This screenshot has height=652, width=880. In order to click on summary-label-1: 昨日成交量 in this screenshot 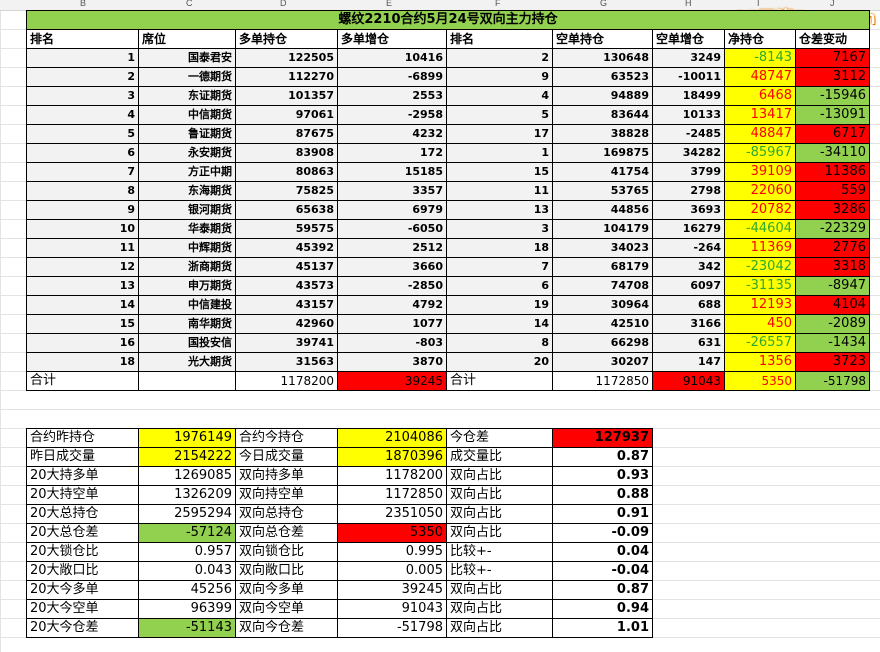, I will do `click(82, 457)`.